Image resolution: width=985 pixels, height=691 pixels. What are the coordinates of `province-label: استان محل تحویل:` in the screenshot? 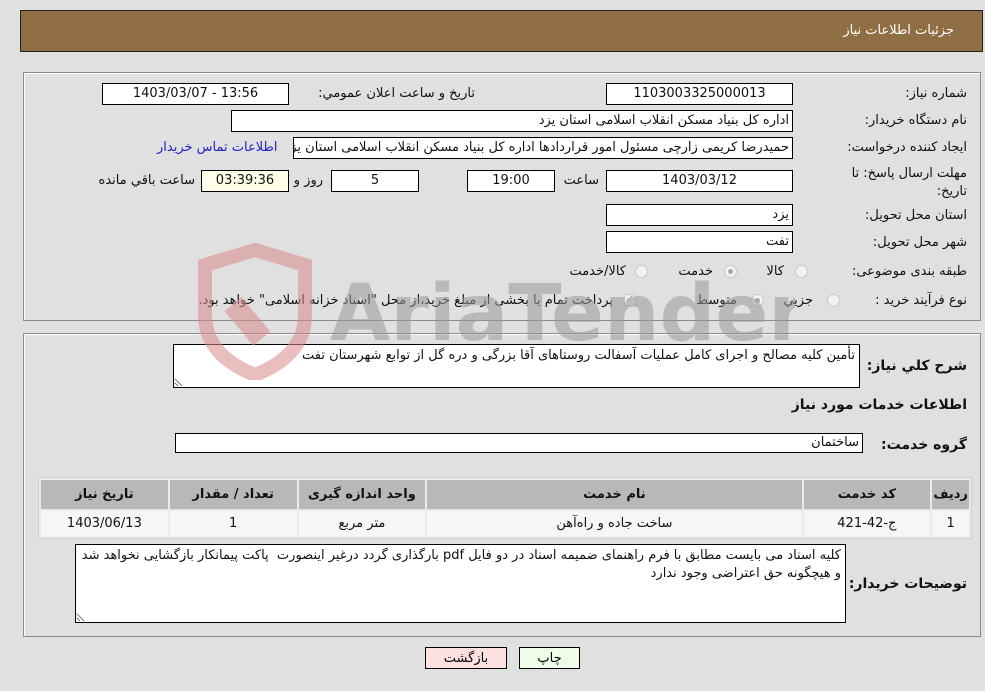 It's located at (916, 215).